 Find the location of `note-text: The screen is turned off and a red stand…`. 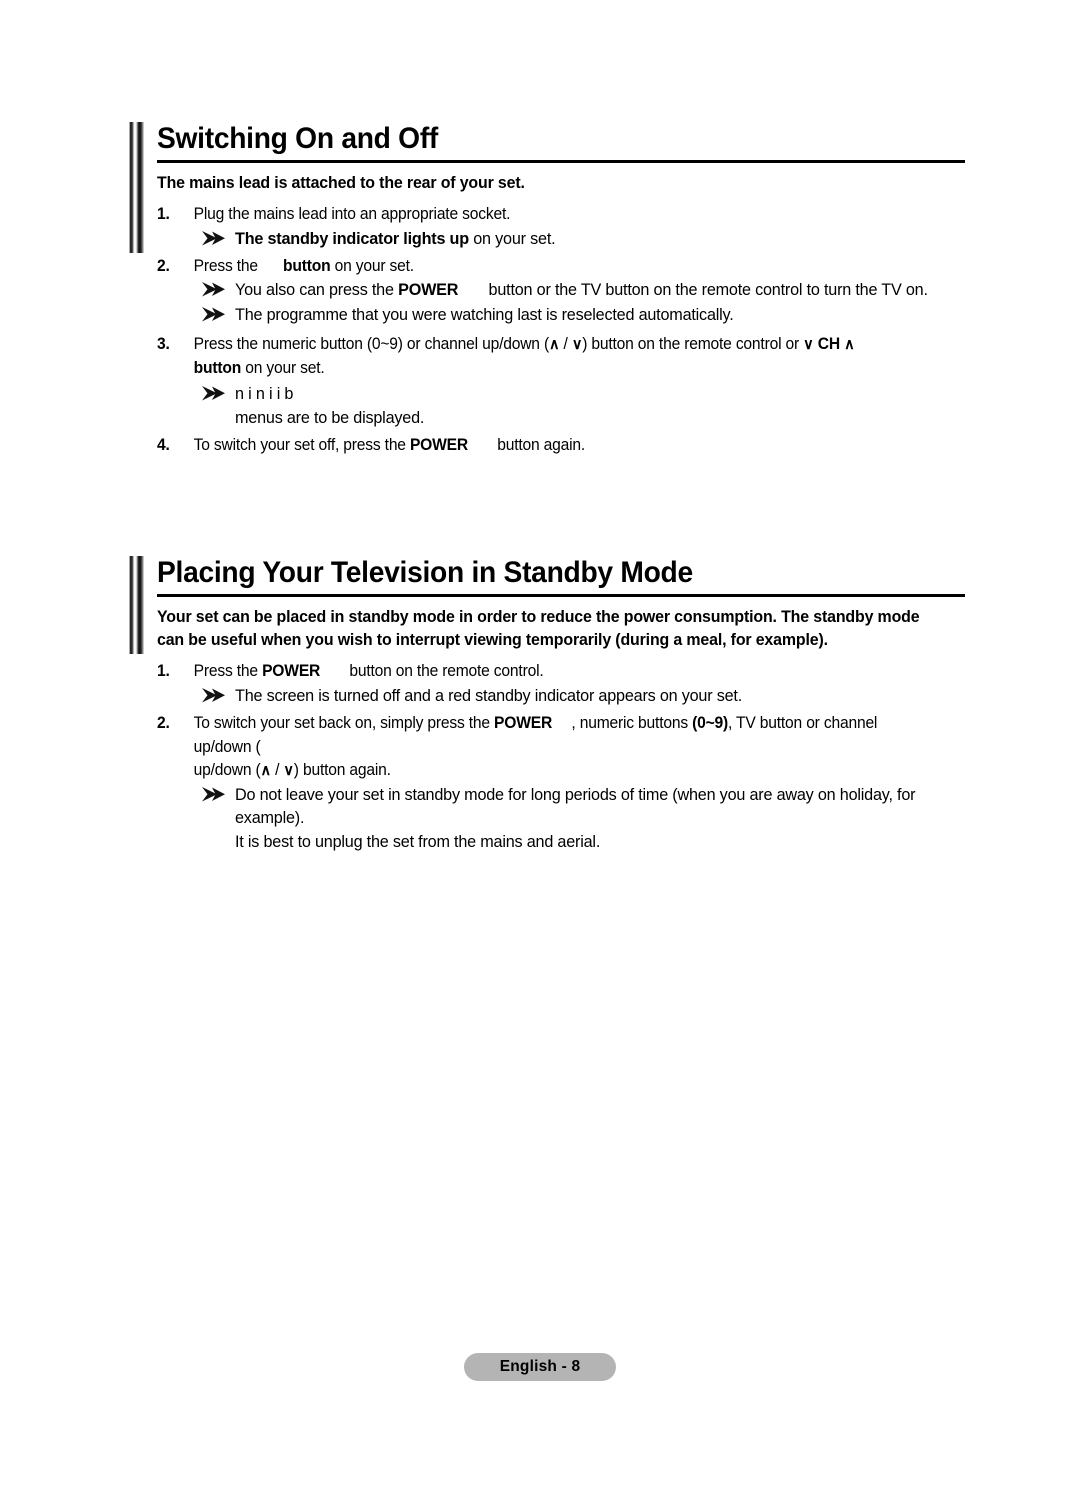

note-text: The screen is turned off and a red stand… is located at coordinates (489, 695).